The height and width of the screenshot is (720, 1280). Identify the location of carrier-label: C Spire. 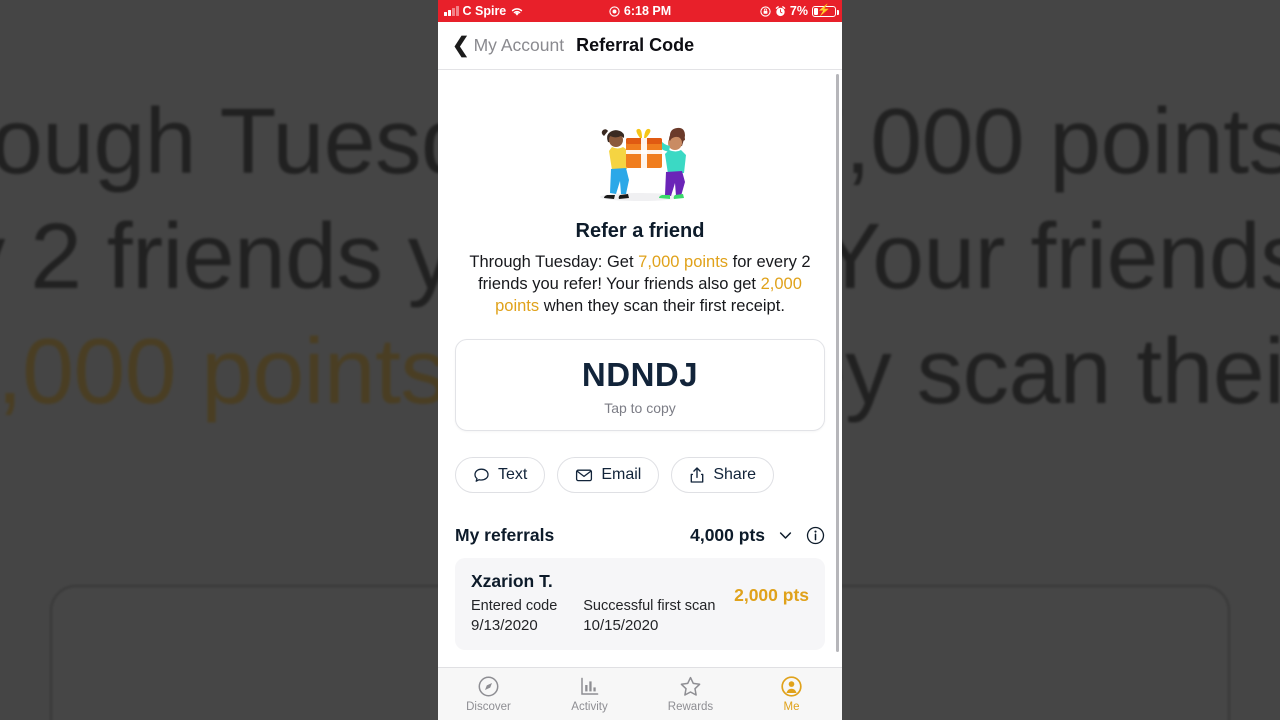
(484, 11).